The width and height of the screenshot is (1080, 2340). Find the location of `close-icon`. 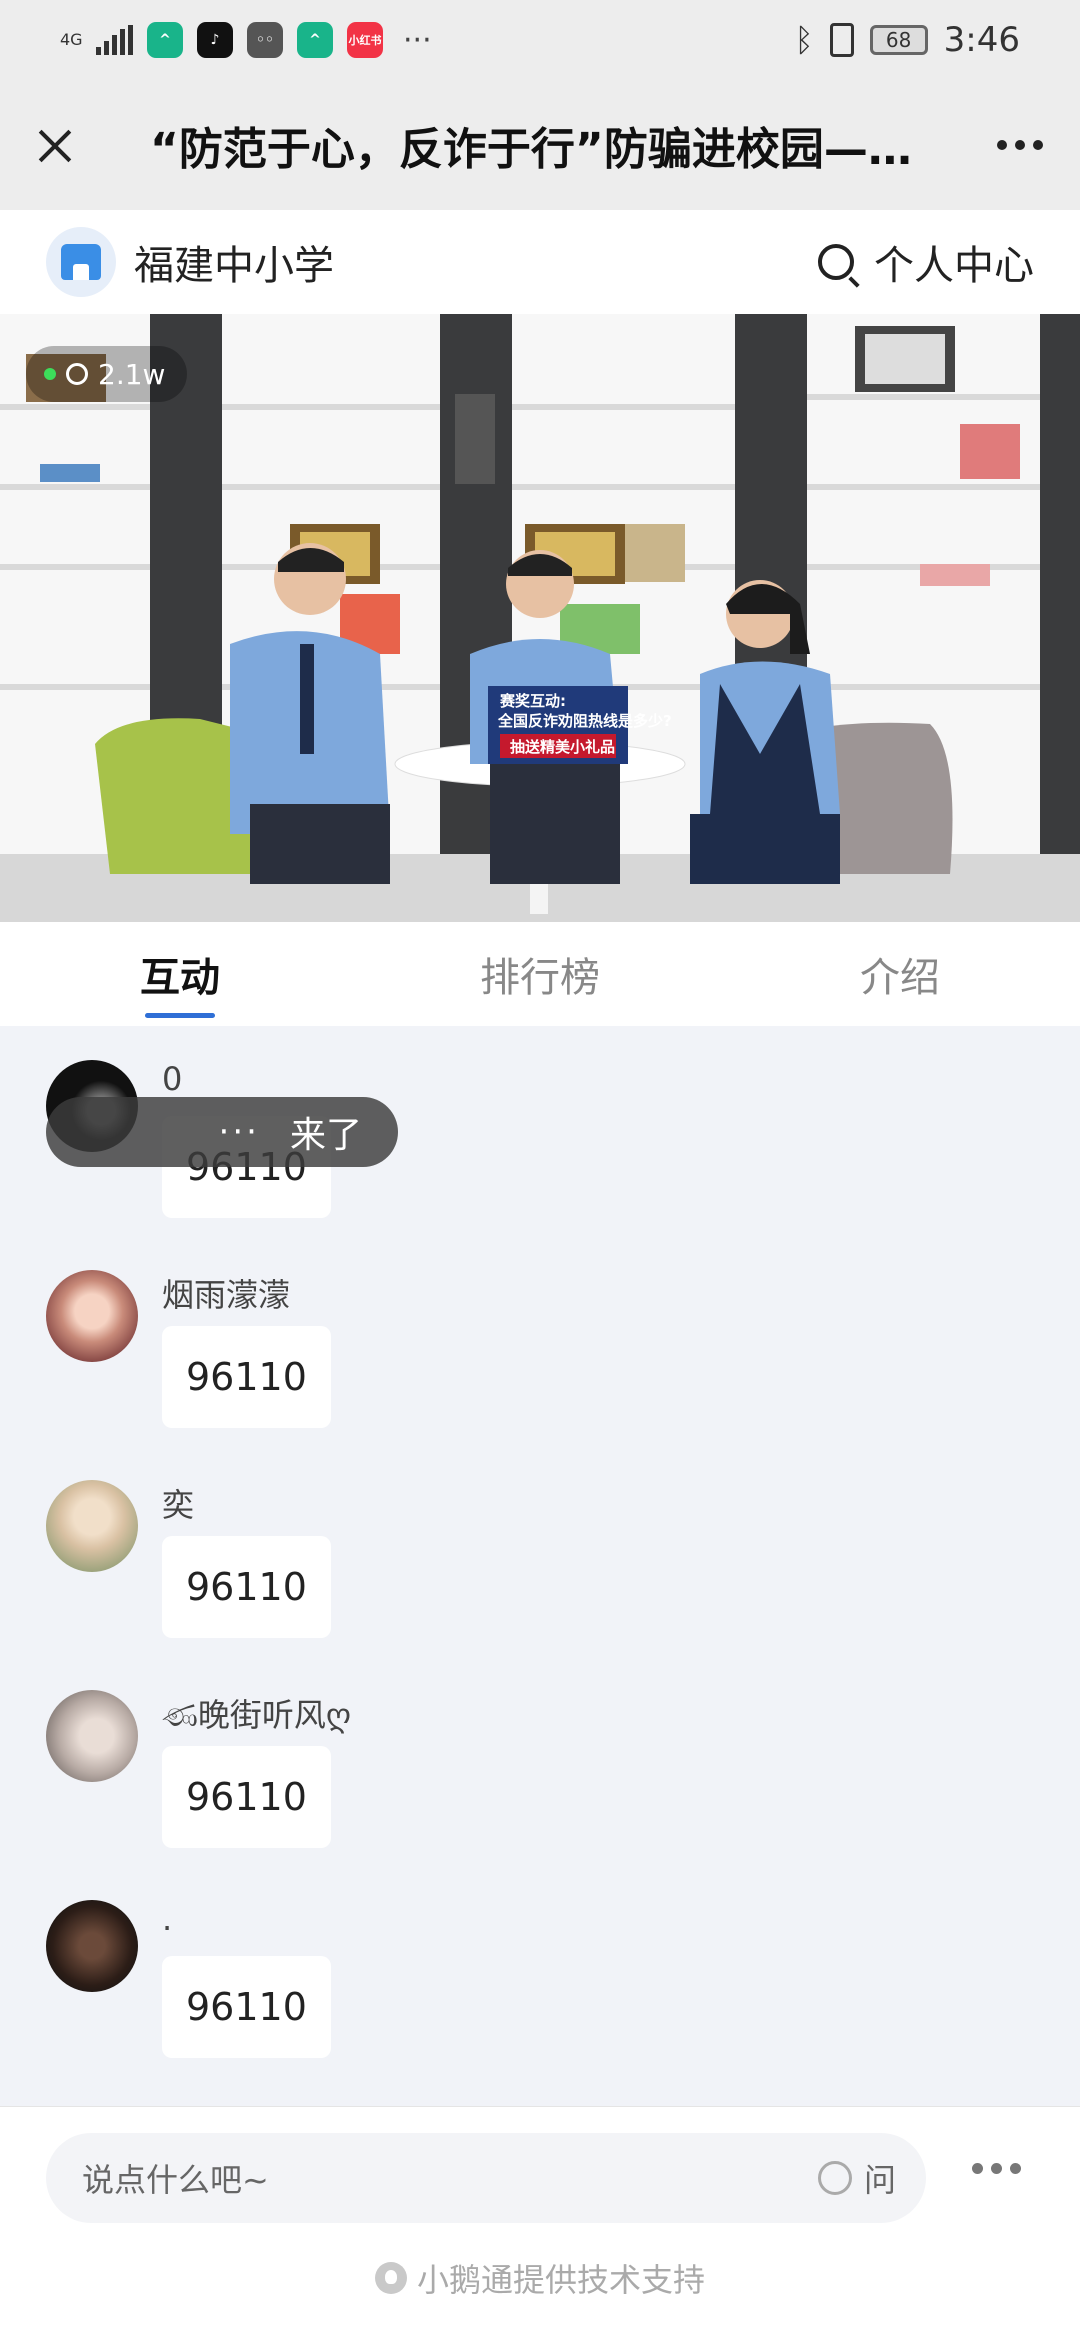

close-icon is located at coordinates (55, 145).